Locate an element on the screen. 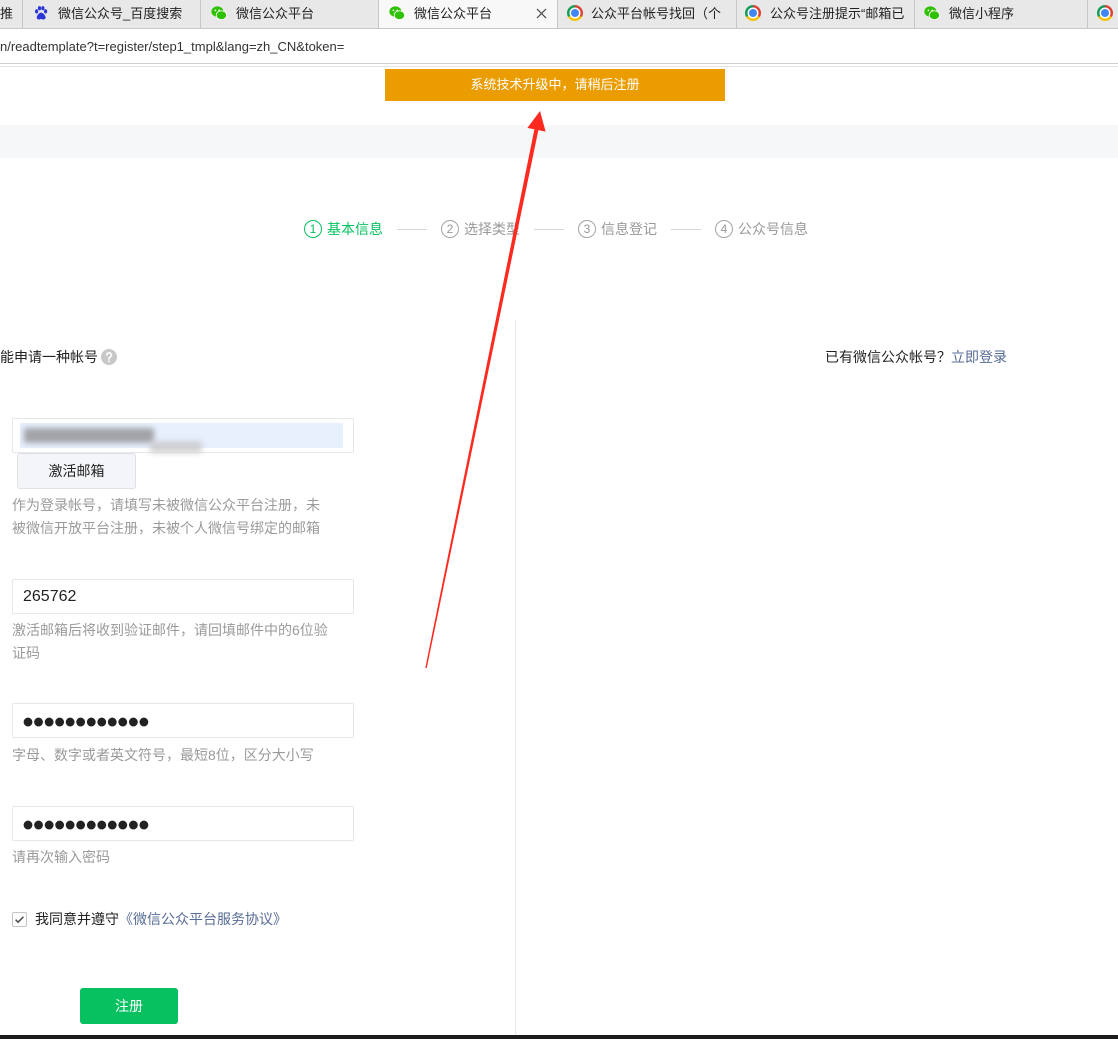 Image resolution: width=1118 pixels, height=1039 pixels. step-number: 1 is located at coordinates (313, 229).